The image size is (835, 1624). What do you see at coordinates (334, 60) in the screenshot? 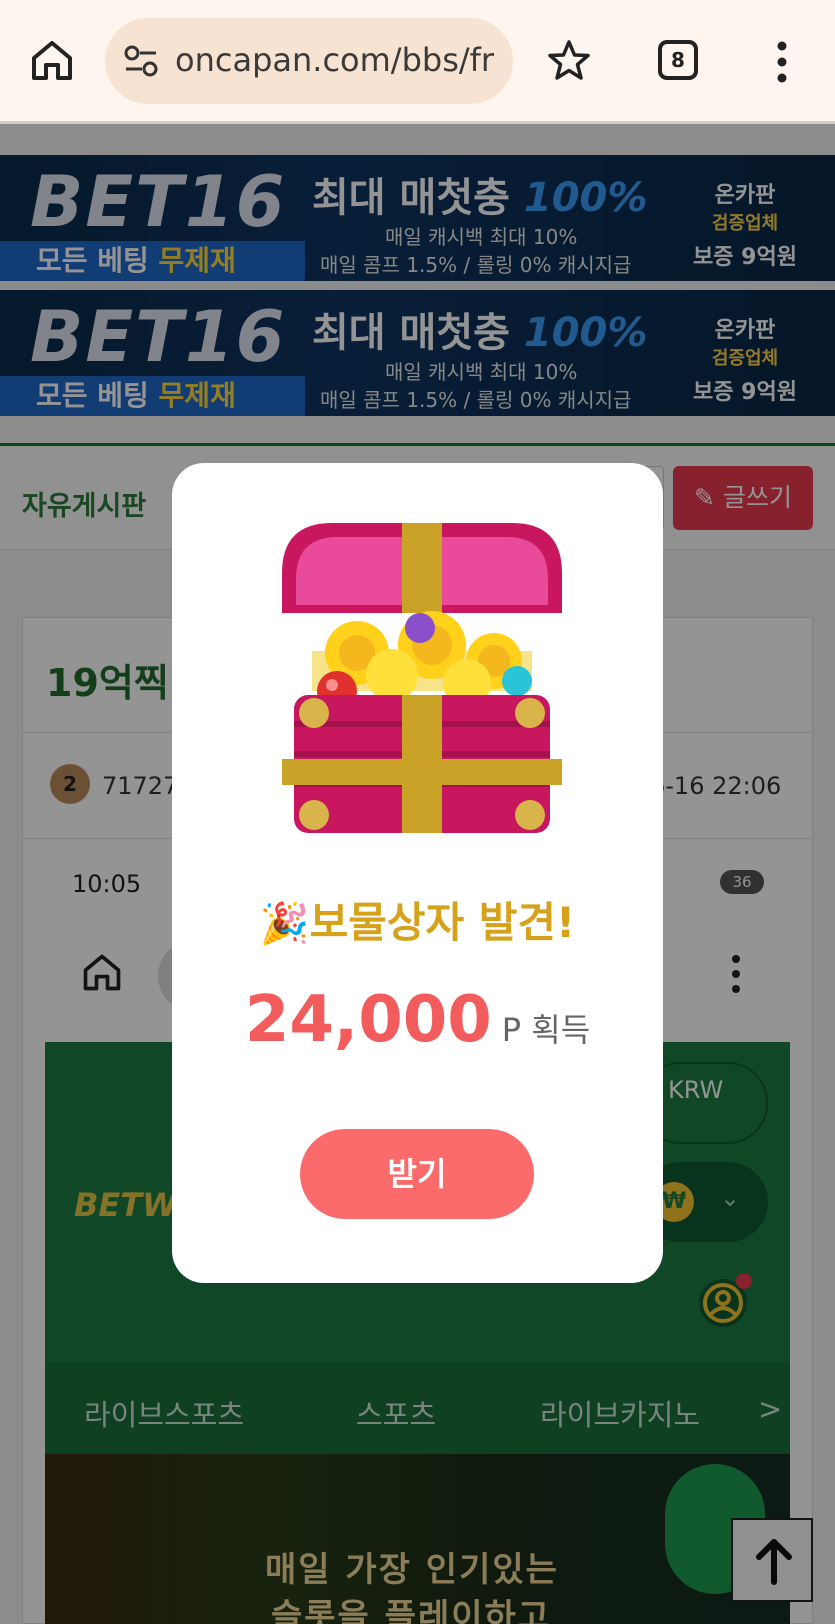
I see `url-text: oncapan.com/bbs/fr` at bounding box center [334, 60].